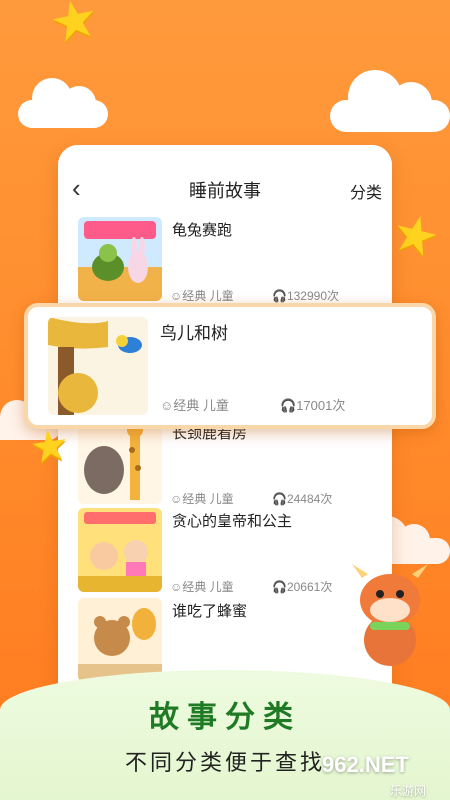  Describe the element at coordinates (232, 521) in the screenshot. I see `story-title: 贪心的皇帝和公主` at that location.